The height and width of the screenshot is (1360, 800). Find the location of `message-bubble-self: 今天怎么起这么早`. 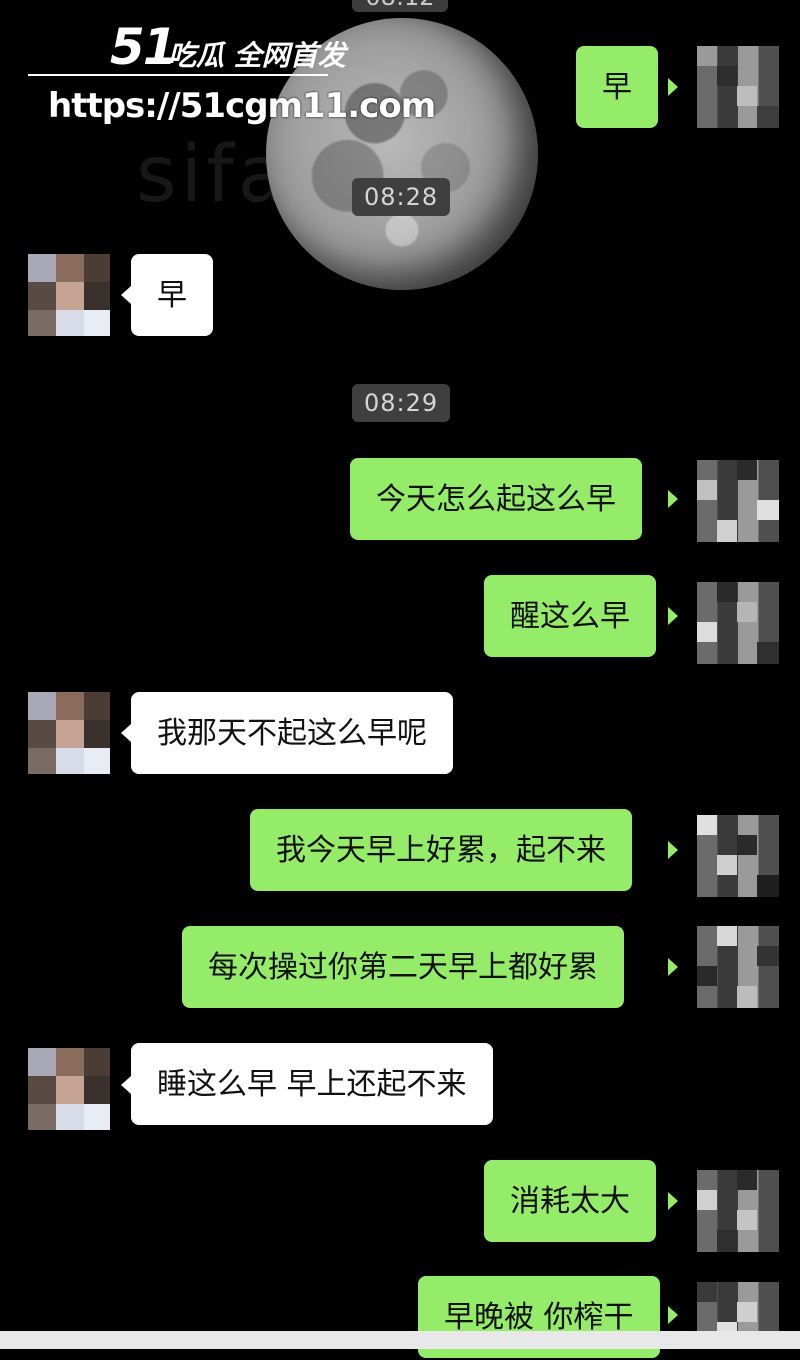

message-bubble-self: 今天怎么起这么早 is located at coordinates (496, 499).